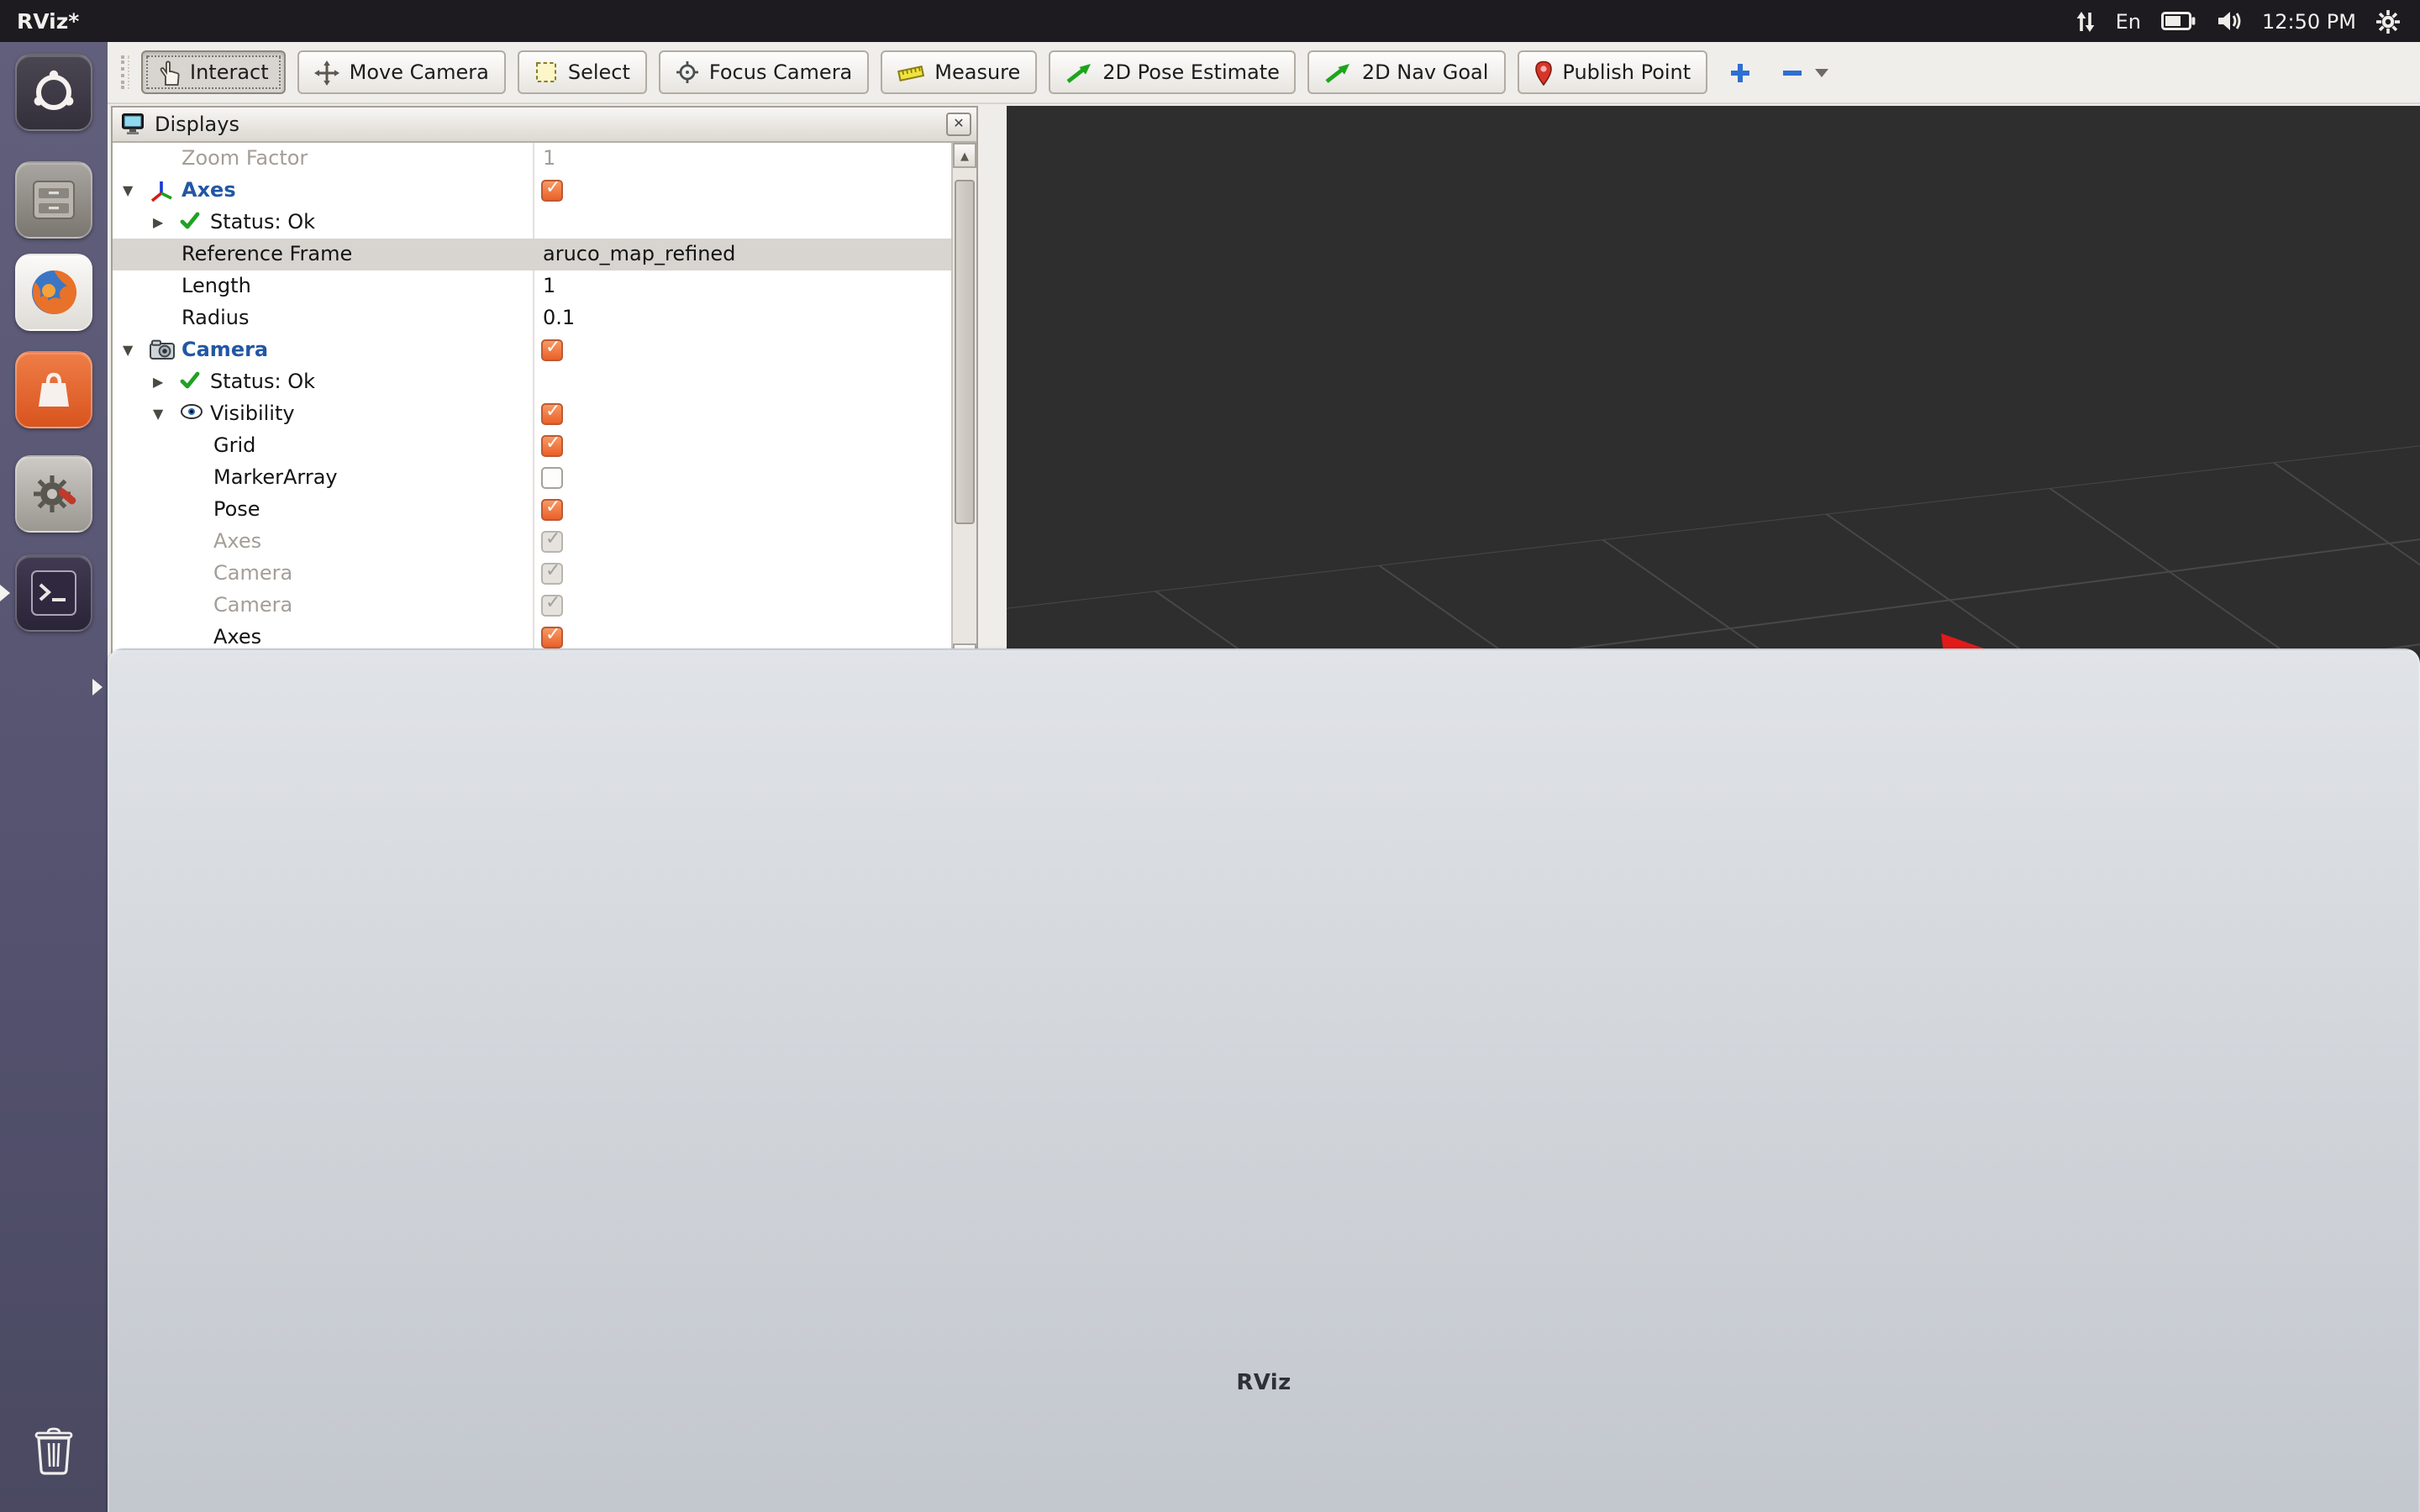  What do you see at coordinates (53, 494) in the screenshot?
I see `launcher-item-system-settings` at bounding box center [53, 494].